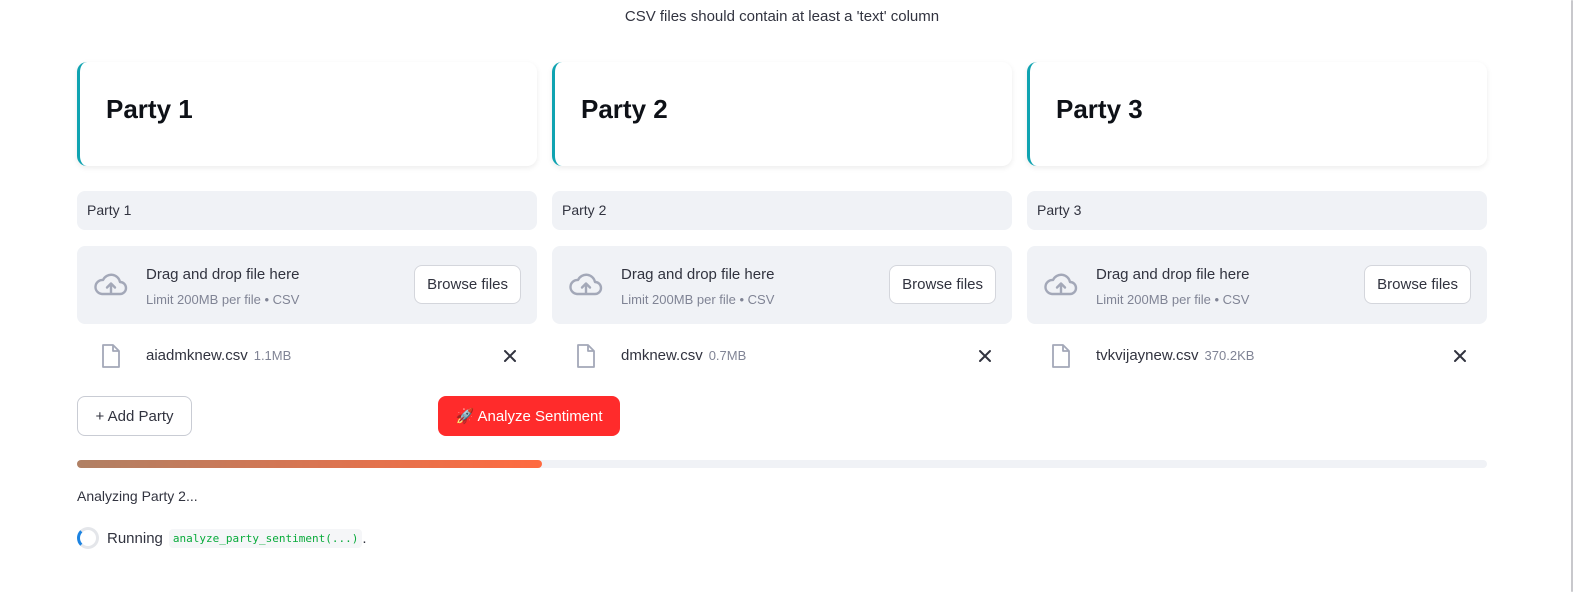 The width and height of the screenshot is (1578, 592). Describe the element at coordinates (782, 354) in the screenshot. I see `uploaded-file: dmknew.csv 0.7MB` at that location.